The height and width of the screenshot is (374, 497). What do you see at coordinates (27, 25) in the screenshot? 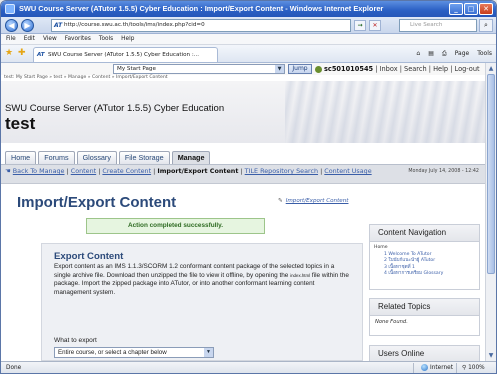
I see `forward-icon: ▶` at bounding box center [27, 25].